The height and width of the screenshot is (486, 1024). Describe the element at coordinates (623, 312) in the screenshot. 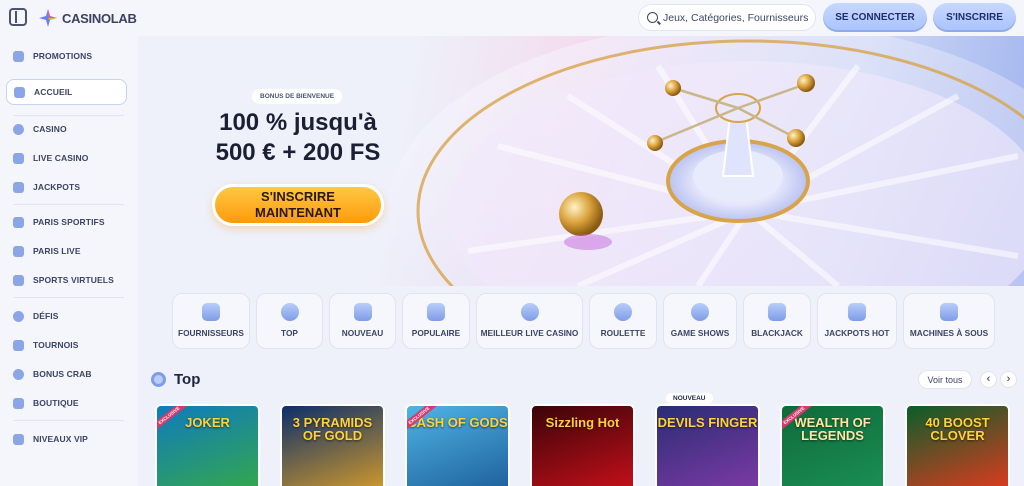

I see `roulette-icon` at that location.